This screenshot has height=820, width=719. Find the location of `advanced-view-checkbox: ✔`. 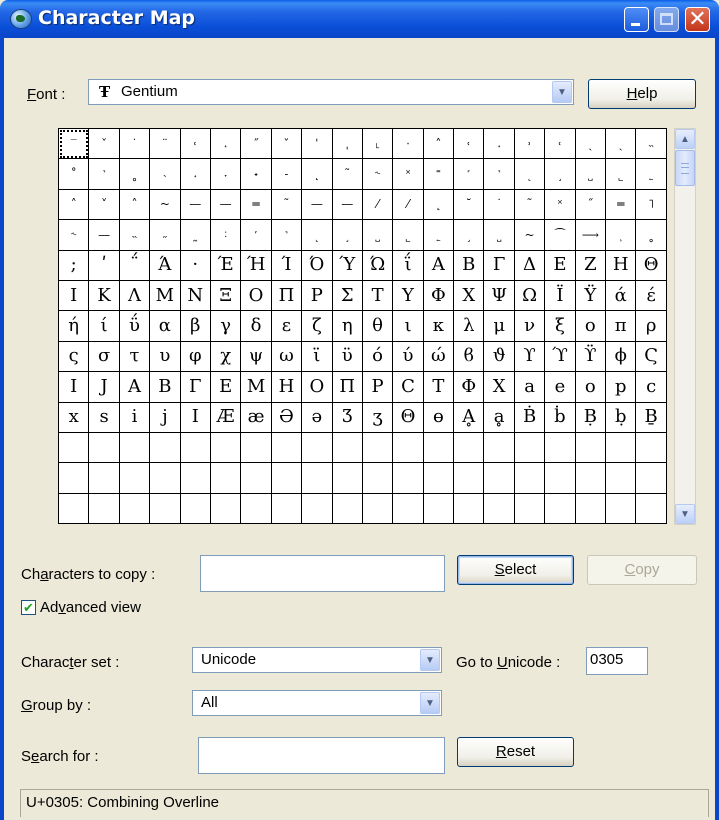

advanced-view-checkbox: ✔ is located at coordinates (28, 607).